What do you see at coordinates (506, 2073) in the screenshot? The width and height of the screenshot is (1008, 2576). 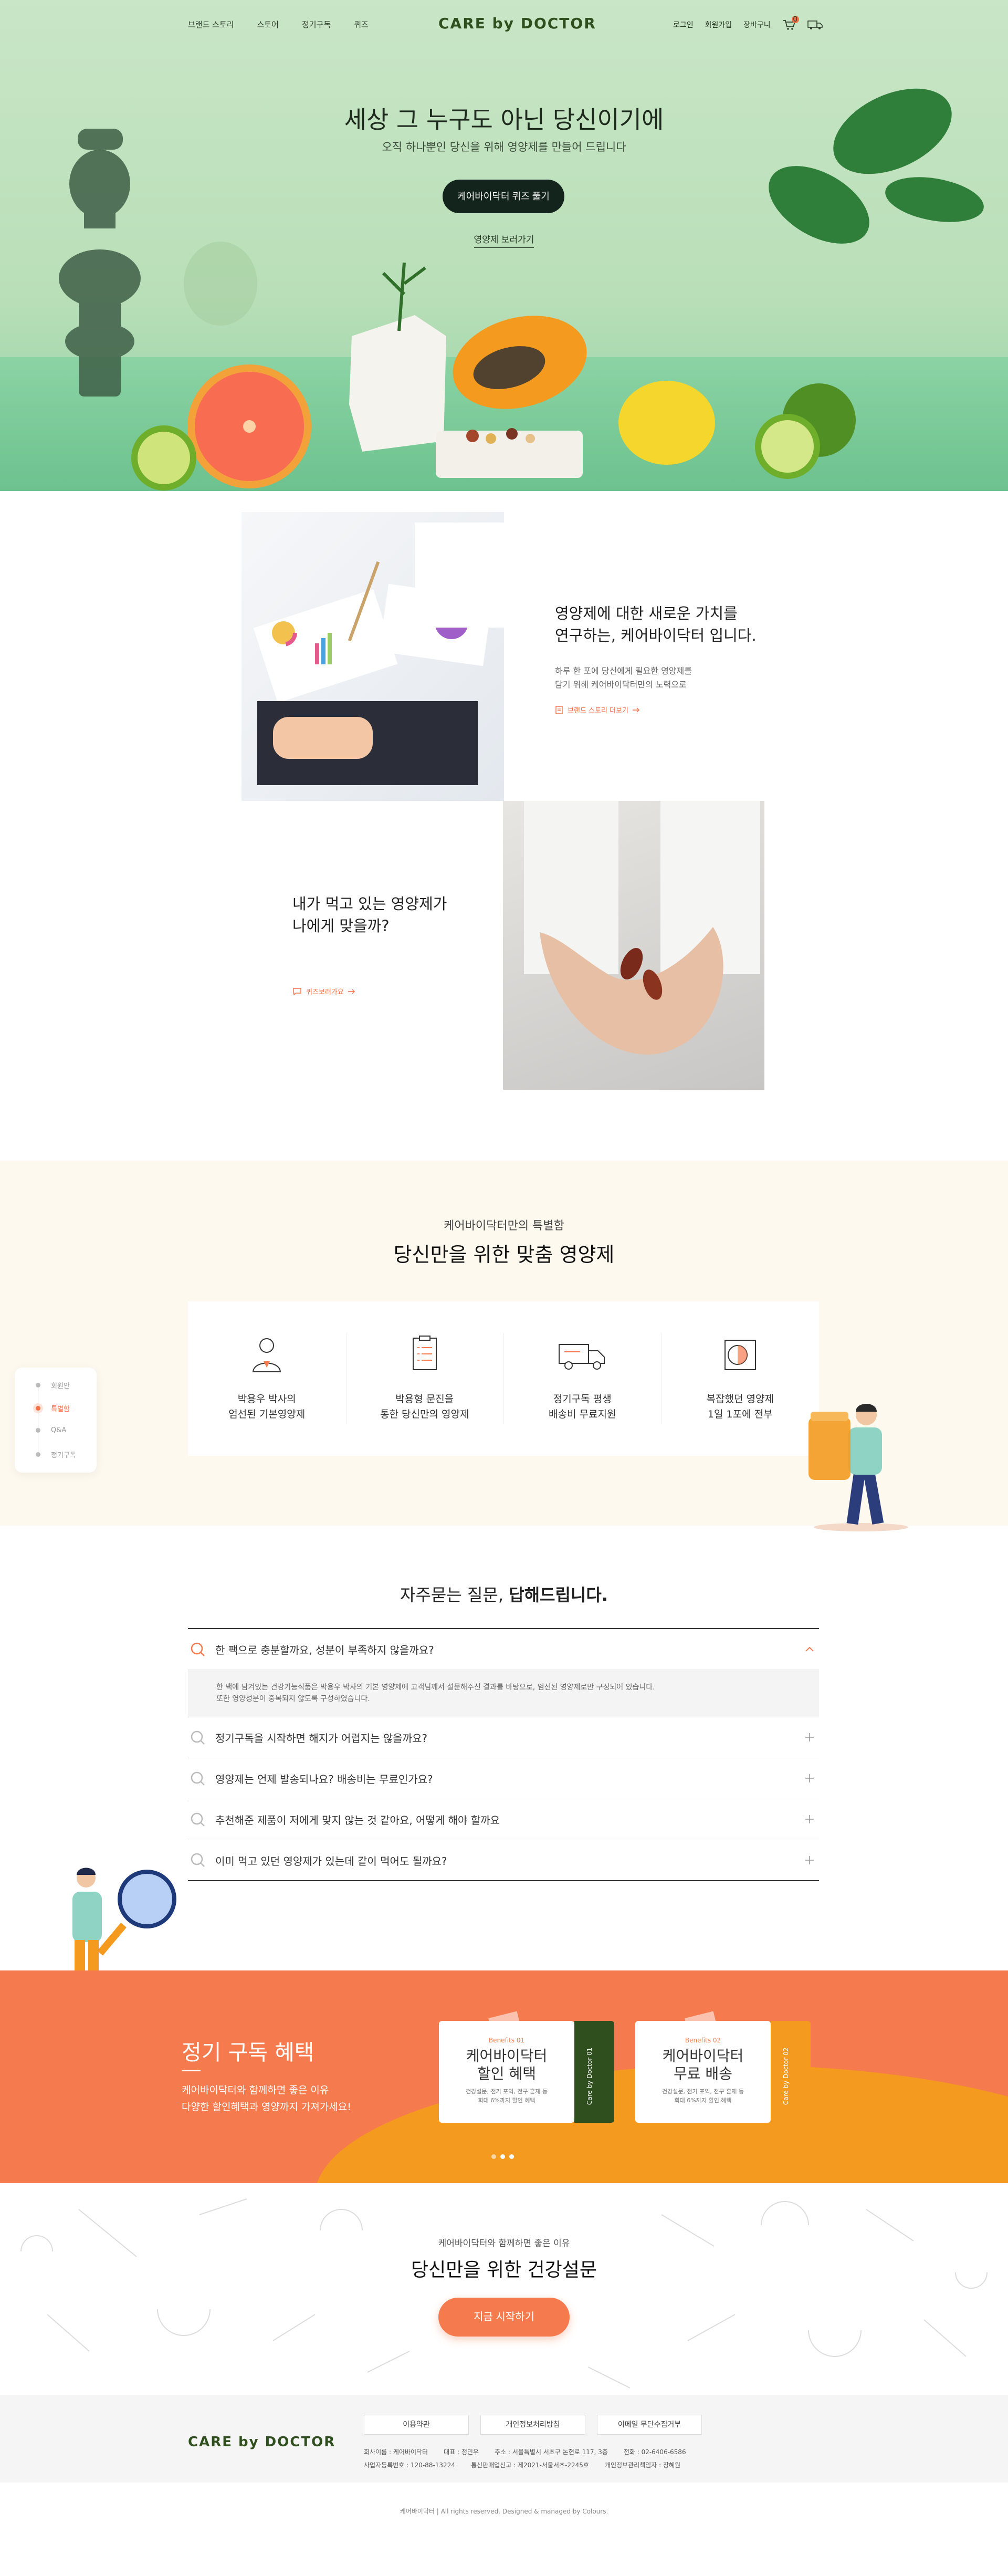 I see `coupon-title-2: 할인 혜택` at bounding box center [506, 2073].